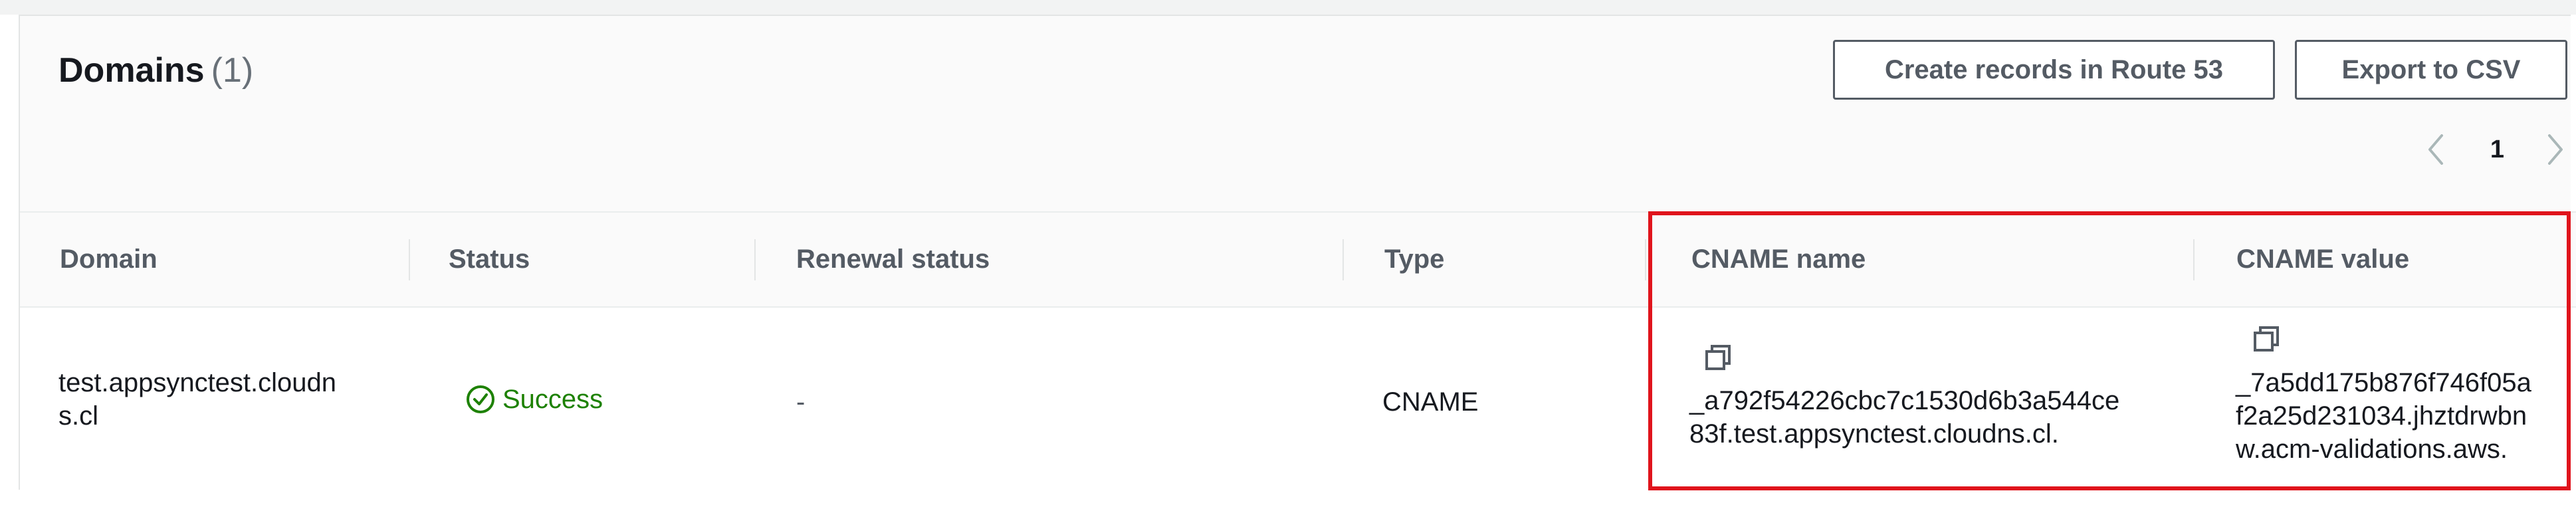 The width and height of the screenshot is (2576, 505). Describe the element at coordinates (1430, 402) in the screenshot. I see `type-cell: CNAME` at that location.